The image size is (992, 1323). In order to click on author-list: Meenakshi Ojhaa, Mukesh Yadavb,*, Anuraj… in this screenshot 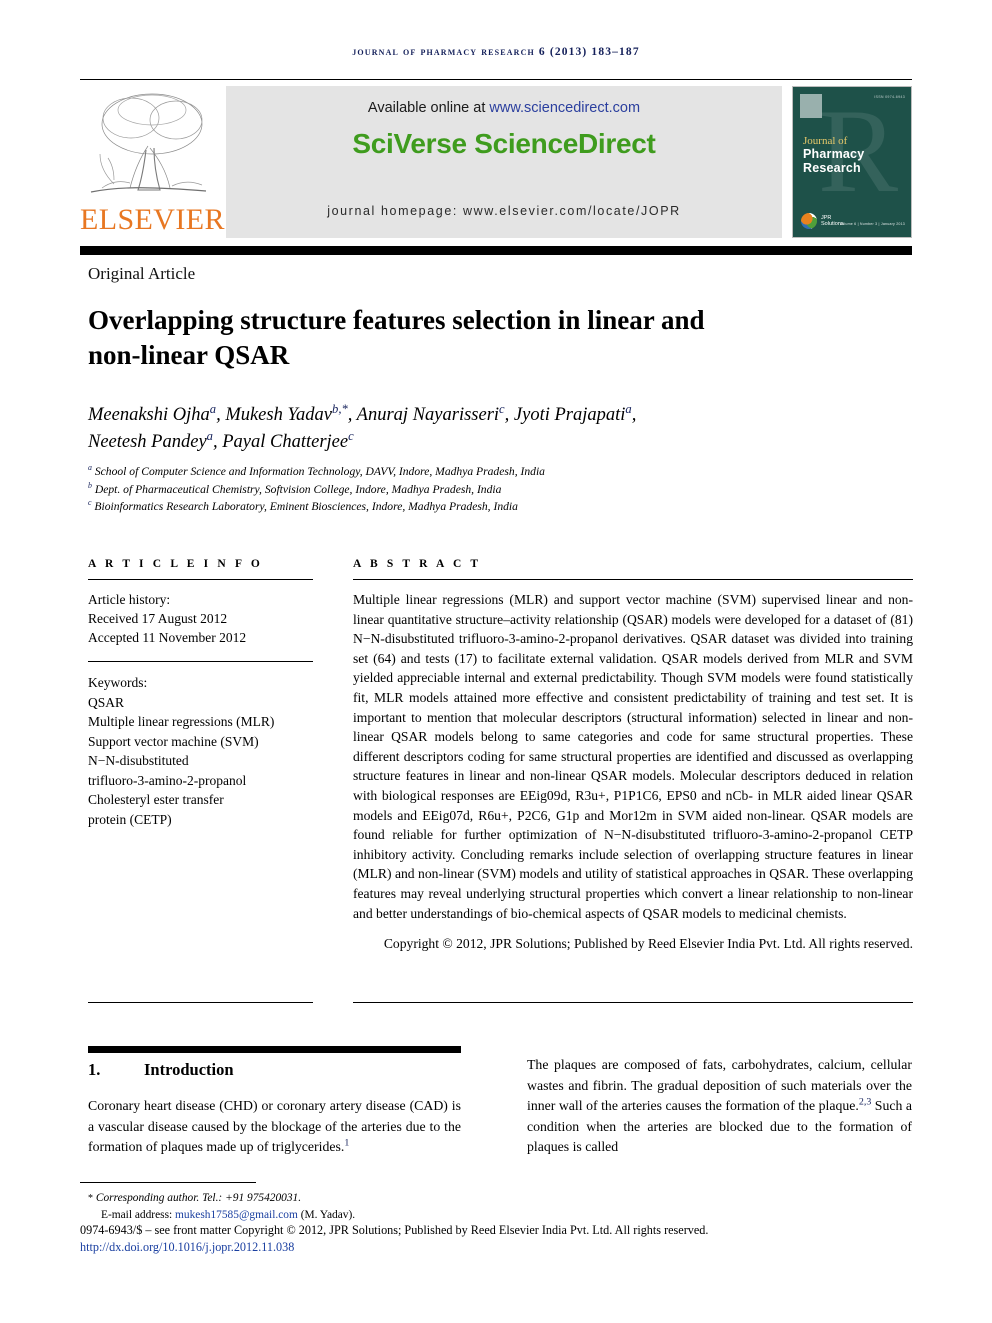, I will do `click(468, 429)`.